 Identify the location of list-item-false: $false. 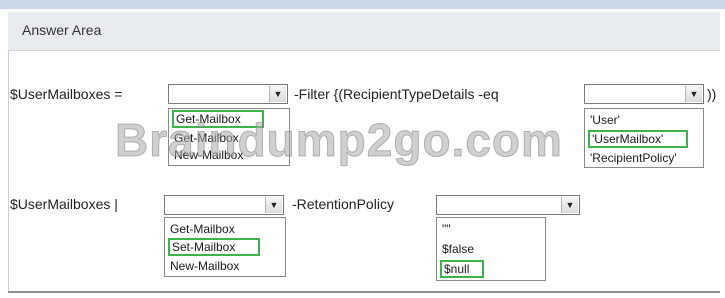
(458, 249).